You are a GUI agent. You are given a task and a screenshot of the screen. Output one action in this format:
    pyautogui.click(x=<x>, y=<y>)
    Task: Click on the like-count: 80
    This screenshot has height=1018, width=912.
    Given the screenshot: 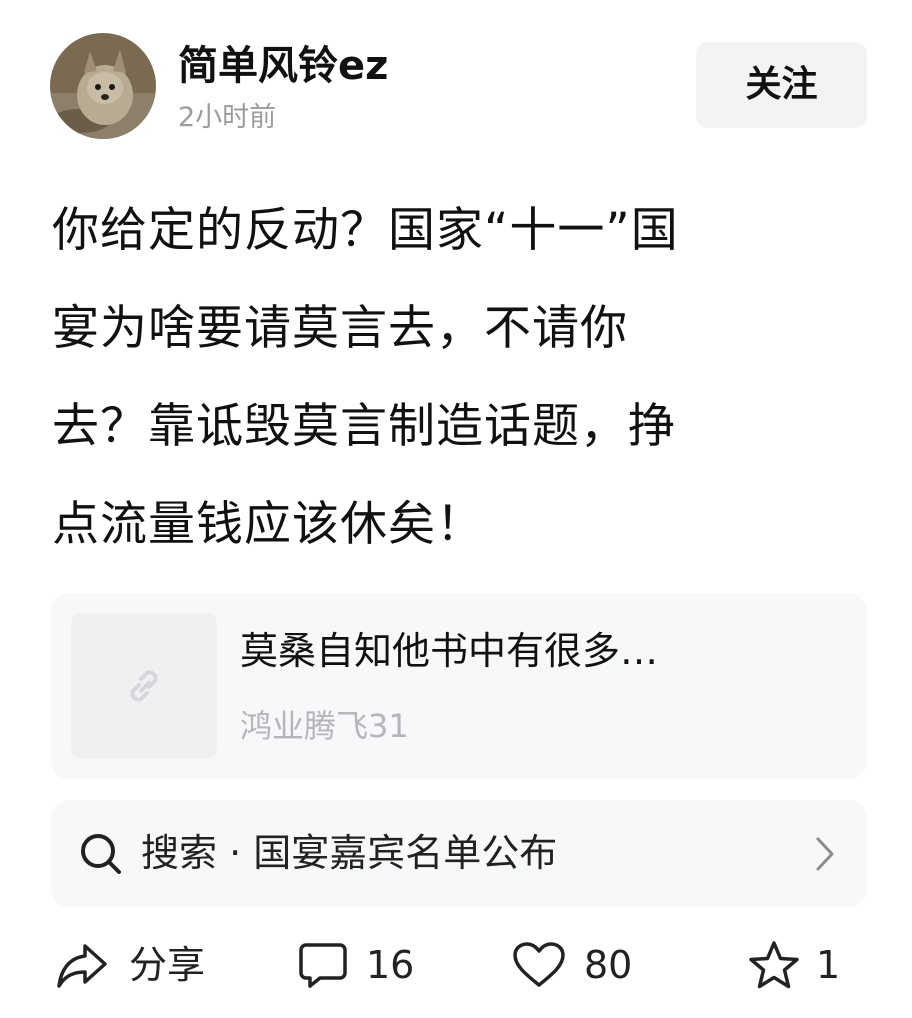 What is the action you would take?
    pyautogui.click(x=608, y=965)
    